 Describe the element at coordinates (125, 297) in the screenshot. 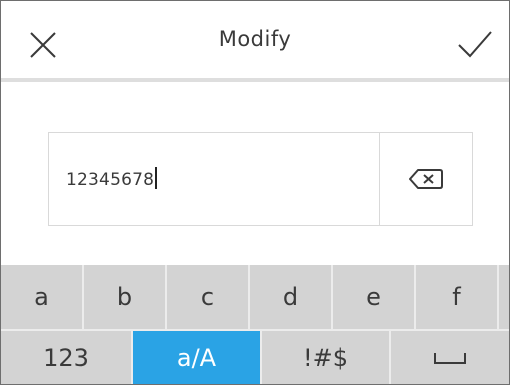

I see `key-b: b` at that location.